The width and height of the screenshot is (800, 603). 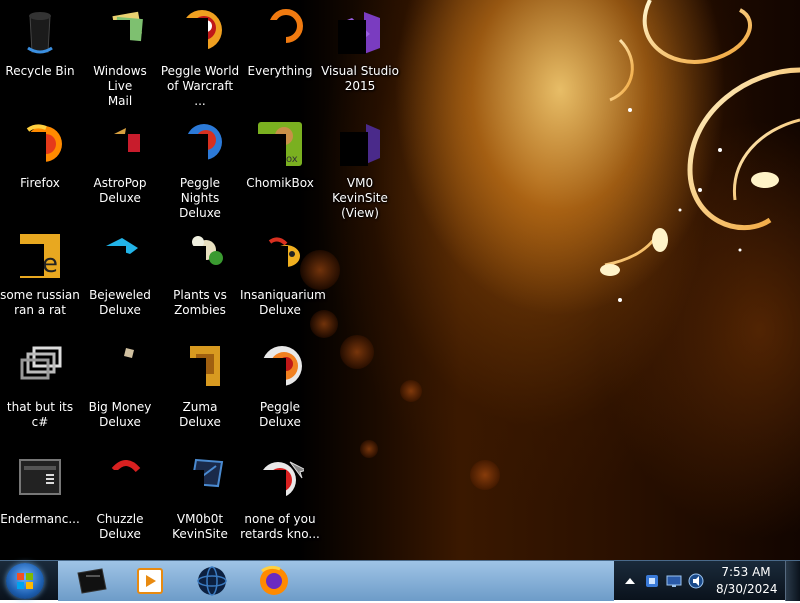 I want to click on volume-icon, so click(x=696, y=581).